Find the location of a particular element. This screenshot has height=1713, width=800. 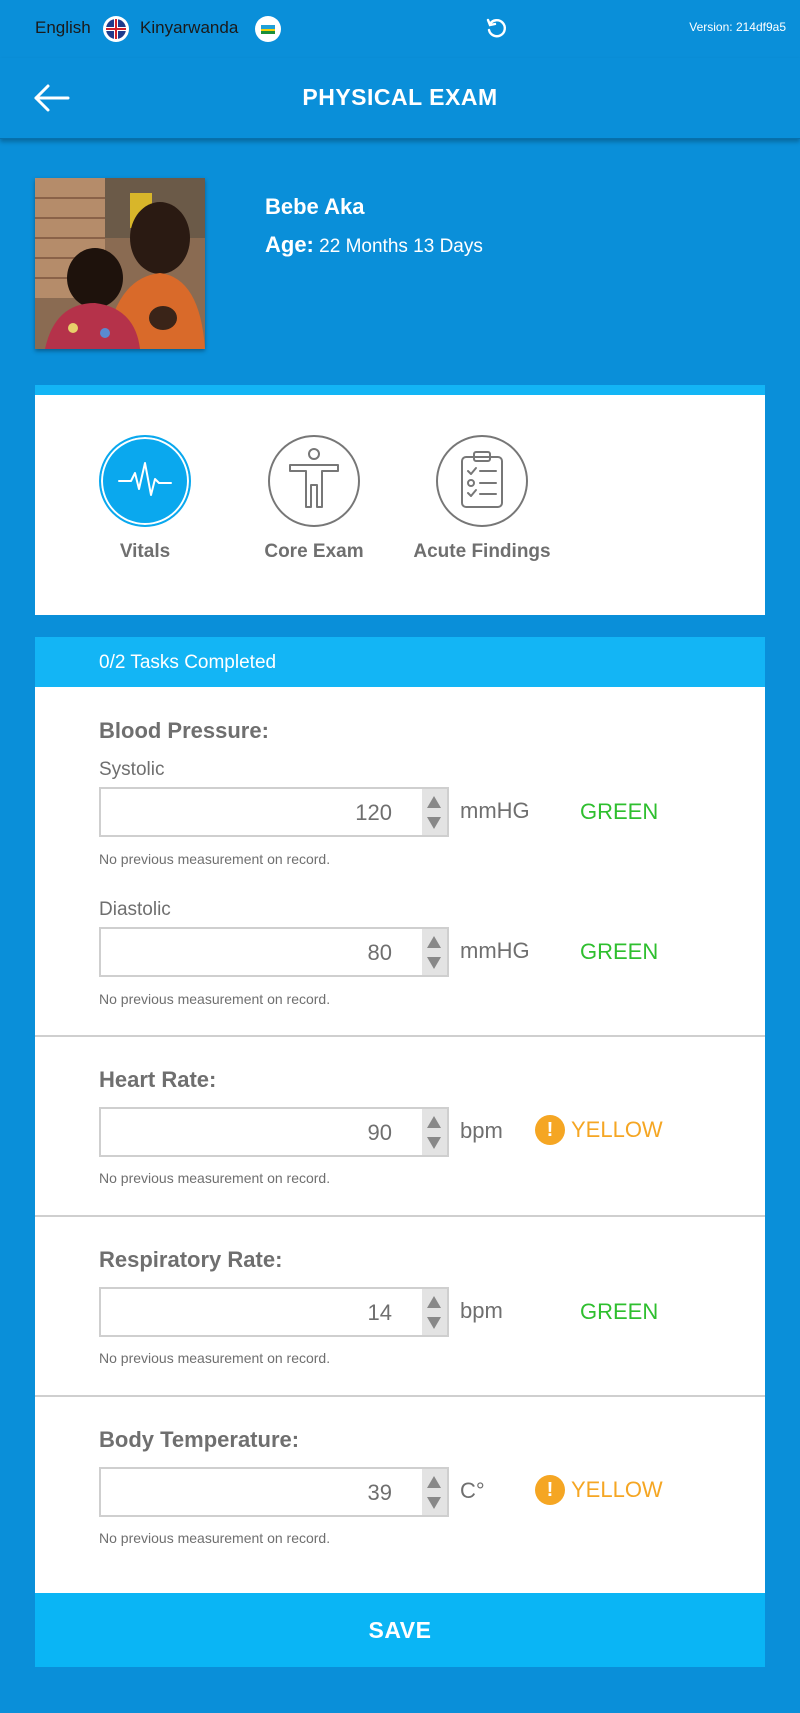

systolic-label: Systolic is located at coordinates (132, 769).